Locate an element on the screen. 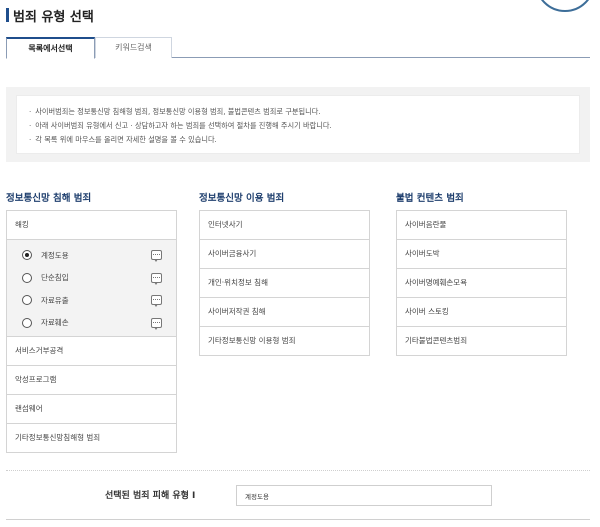  column-title: 불법 컨텐츠 범죄 is located at coordinates (430, 198).